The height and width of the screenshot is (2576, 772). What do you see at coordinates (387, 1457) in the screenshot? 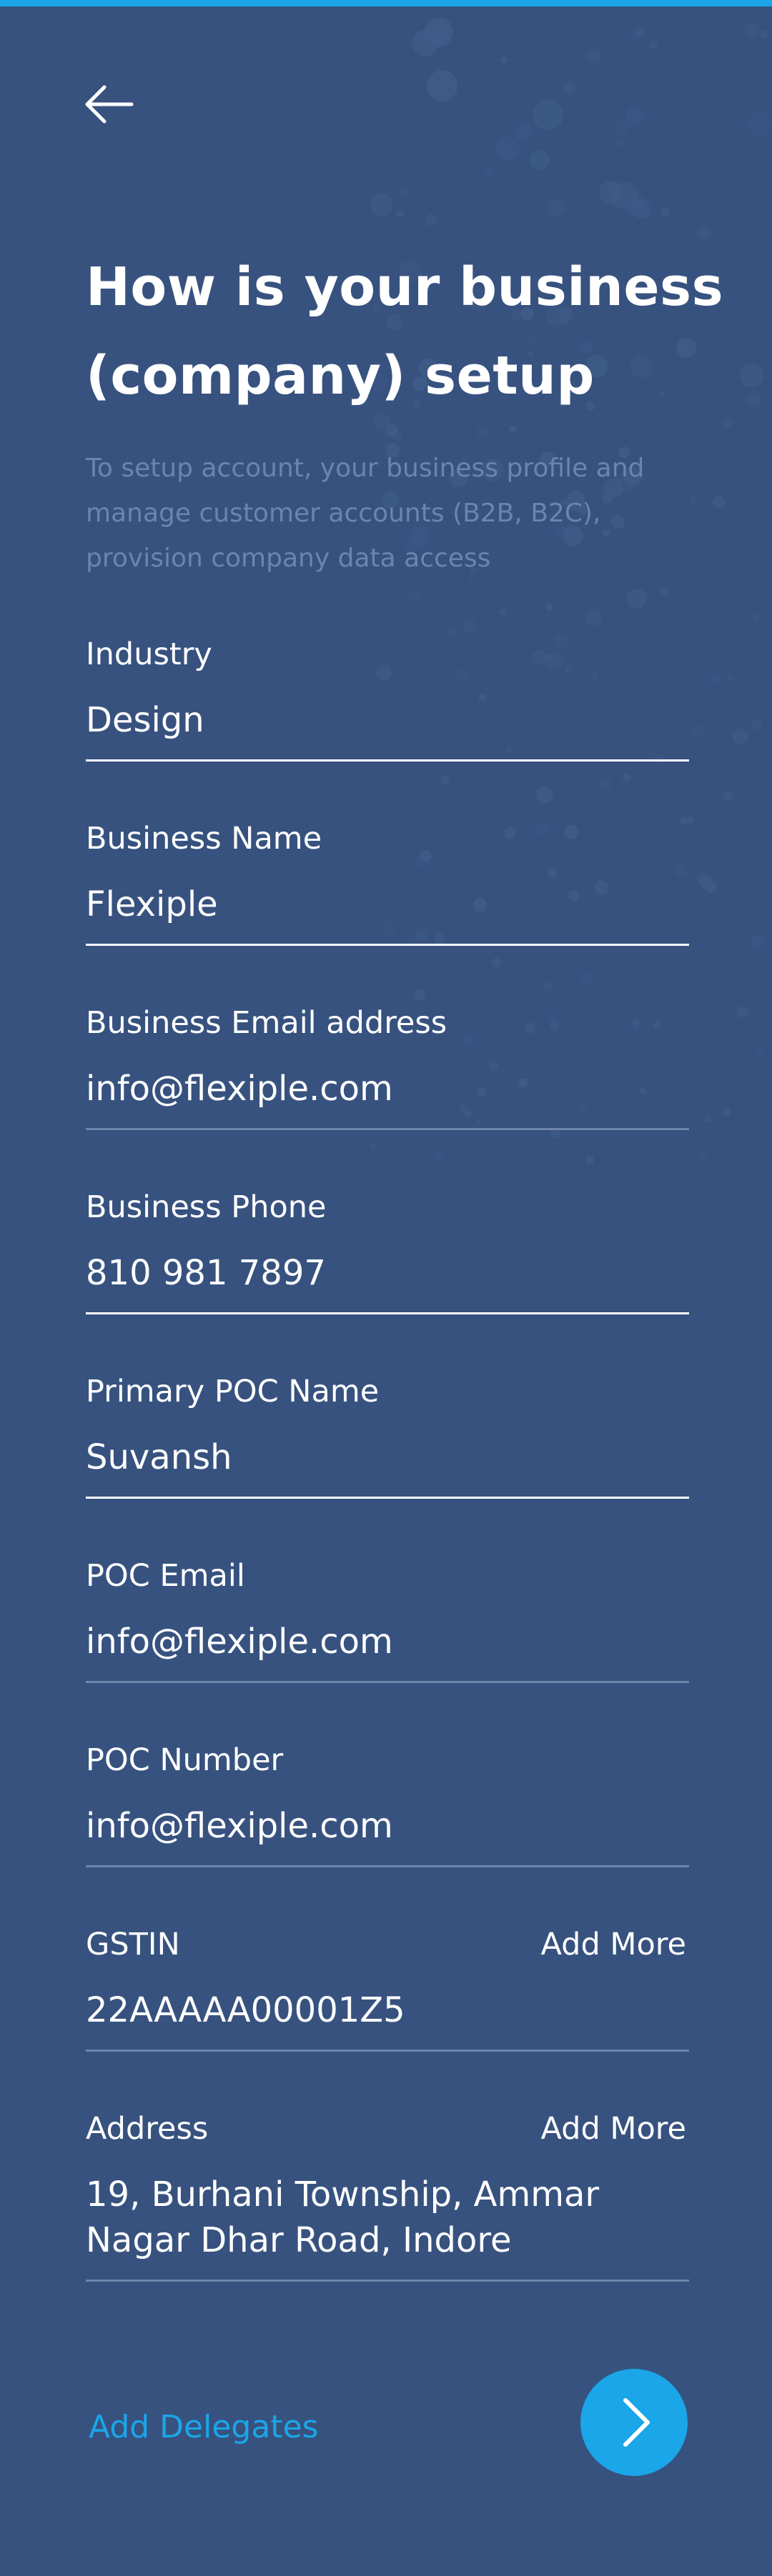
I see `poc-name-value: Suvansh` at bounding box center [387, 1457].